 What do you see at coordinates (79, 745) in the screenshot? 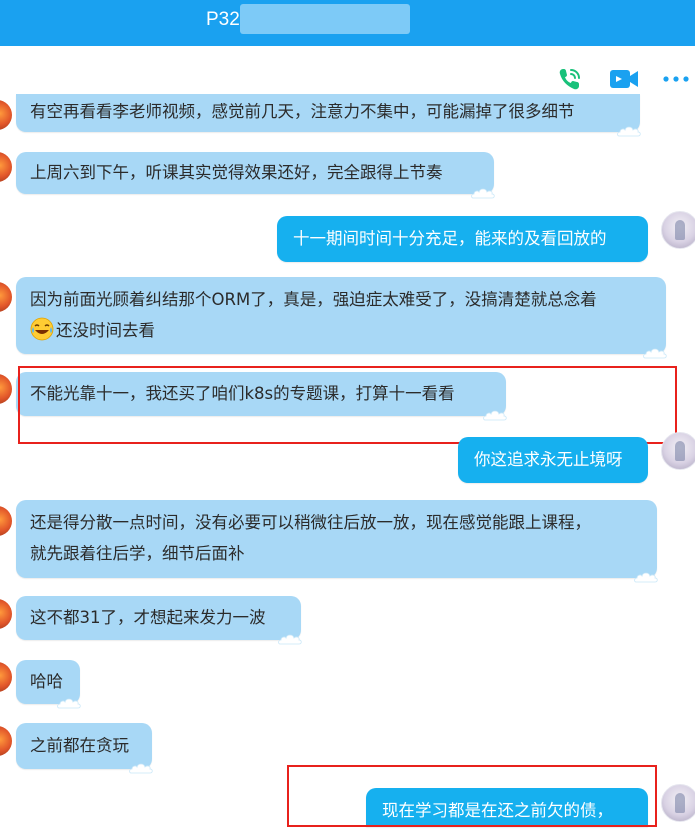
I see `message-text: 之前都在贪玩` at bounding box center [79, 745].